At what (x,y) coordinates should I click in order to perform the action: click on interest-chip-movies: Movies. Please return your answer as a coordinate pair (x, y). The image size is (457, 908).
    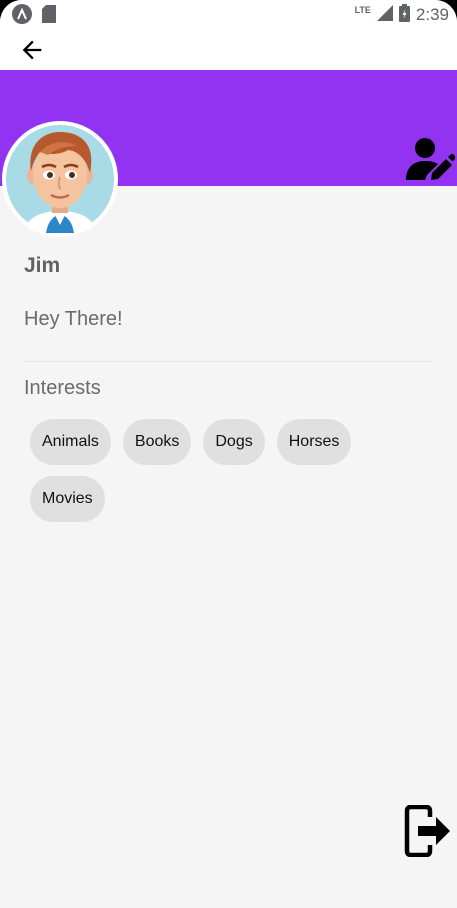
    Looking at the image, I should click on (67, 499).